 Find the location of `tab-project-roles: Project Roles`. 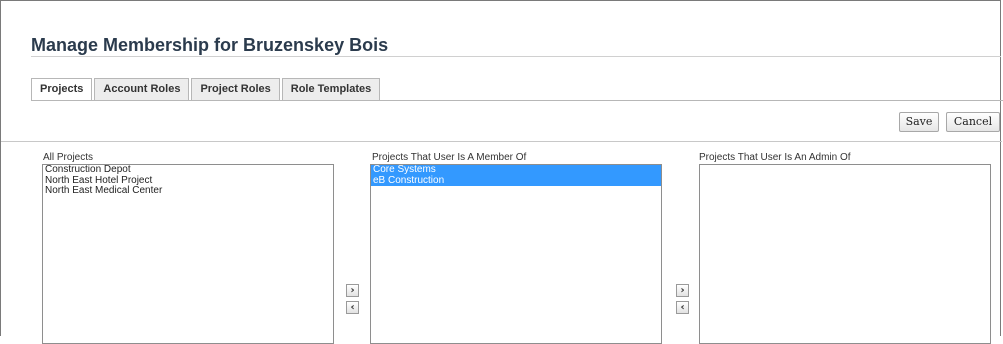

tab-project-roles: Project Roles is located at coordinates (235, 89).